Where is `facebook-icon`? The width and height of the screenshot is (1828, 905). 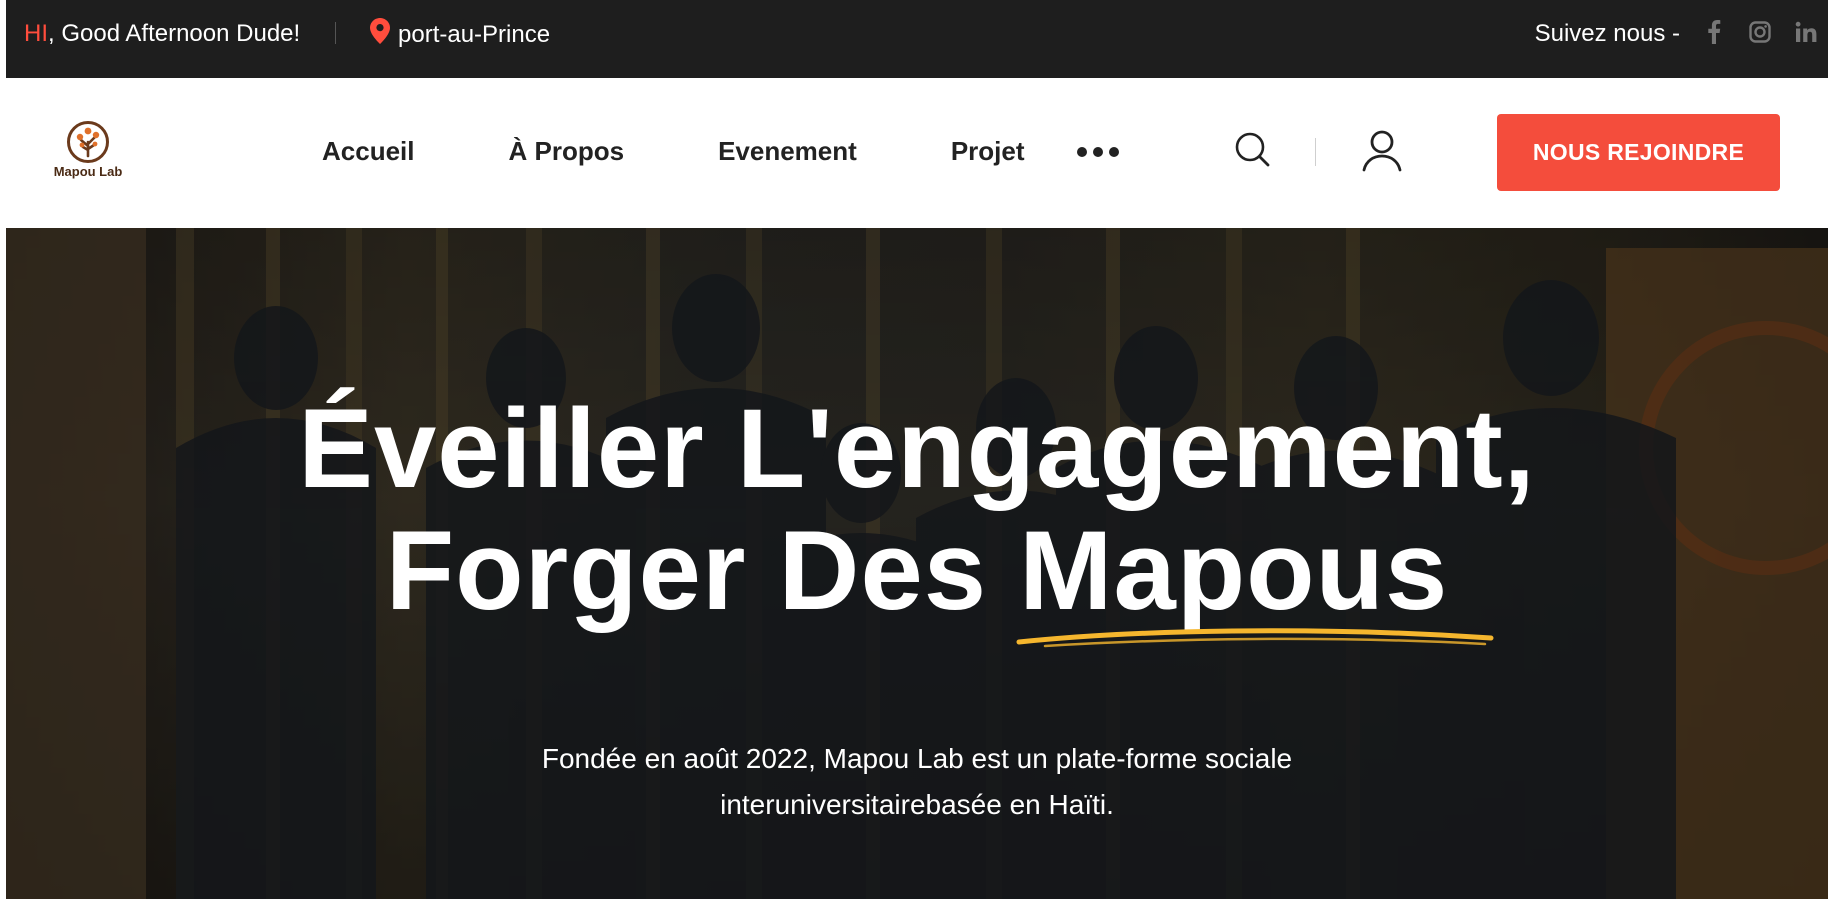
facebook-icon is located at coordinates (1714, 32).